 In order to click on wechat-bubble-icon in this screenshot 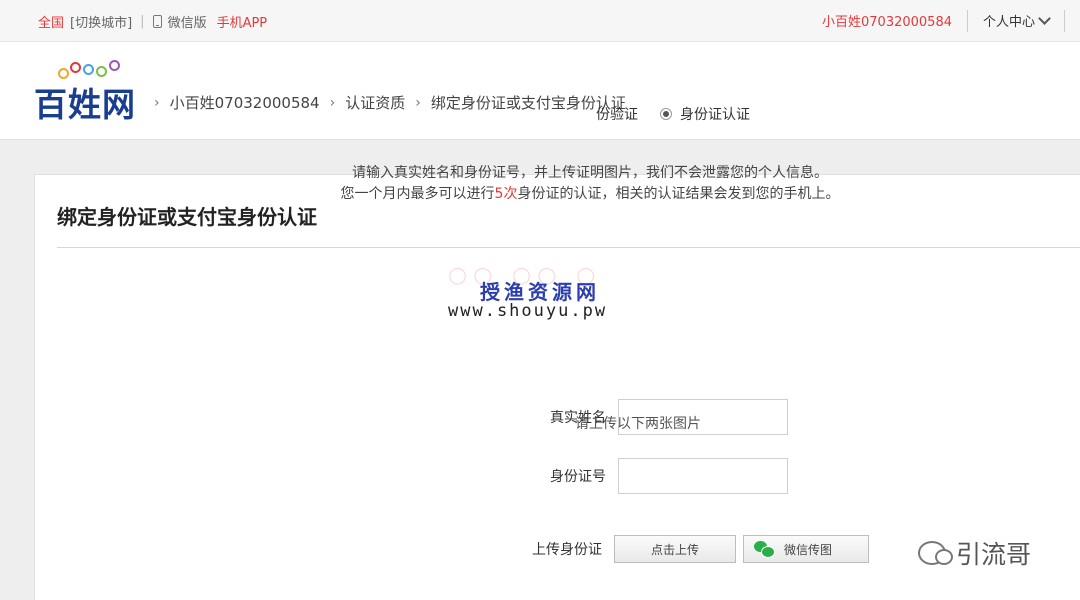, I will do `click(935, 553)`.